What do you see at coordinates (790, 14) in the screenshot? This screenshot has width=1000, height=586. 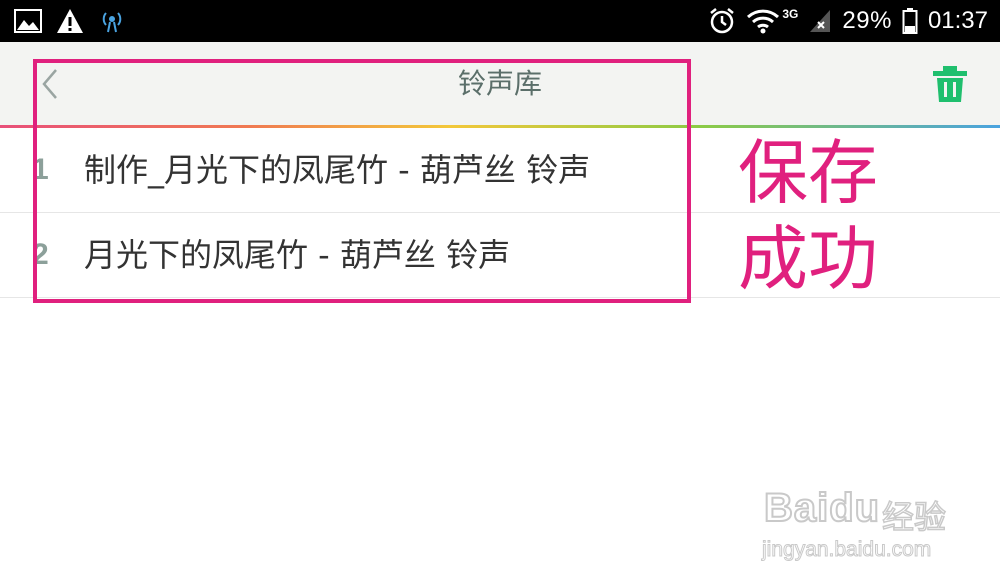 I see `network-type-label: 3G` at bounding box center [790, 14].